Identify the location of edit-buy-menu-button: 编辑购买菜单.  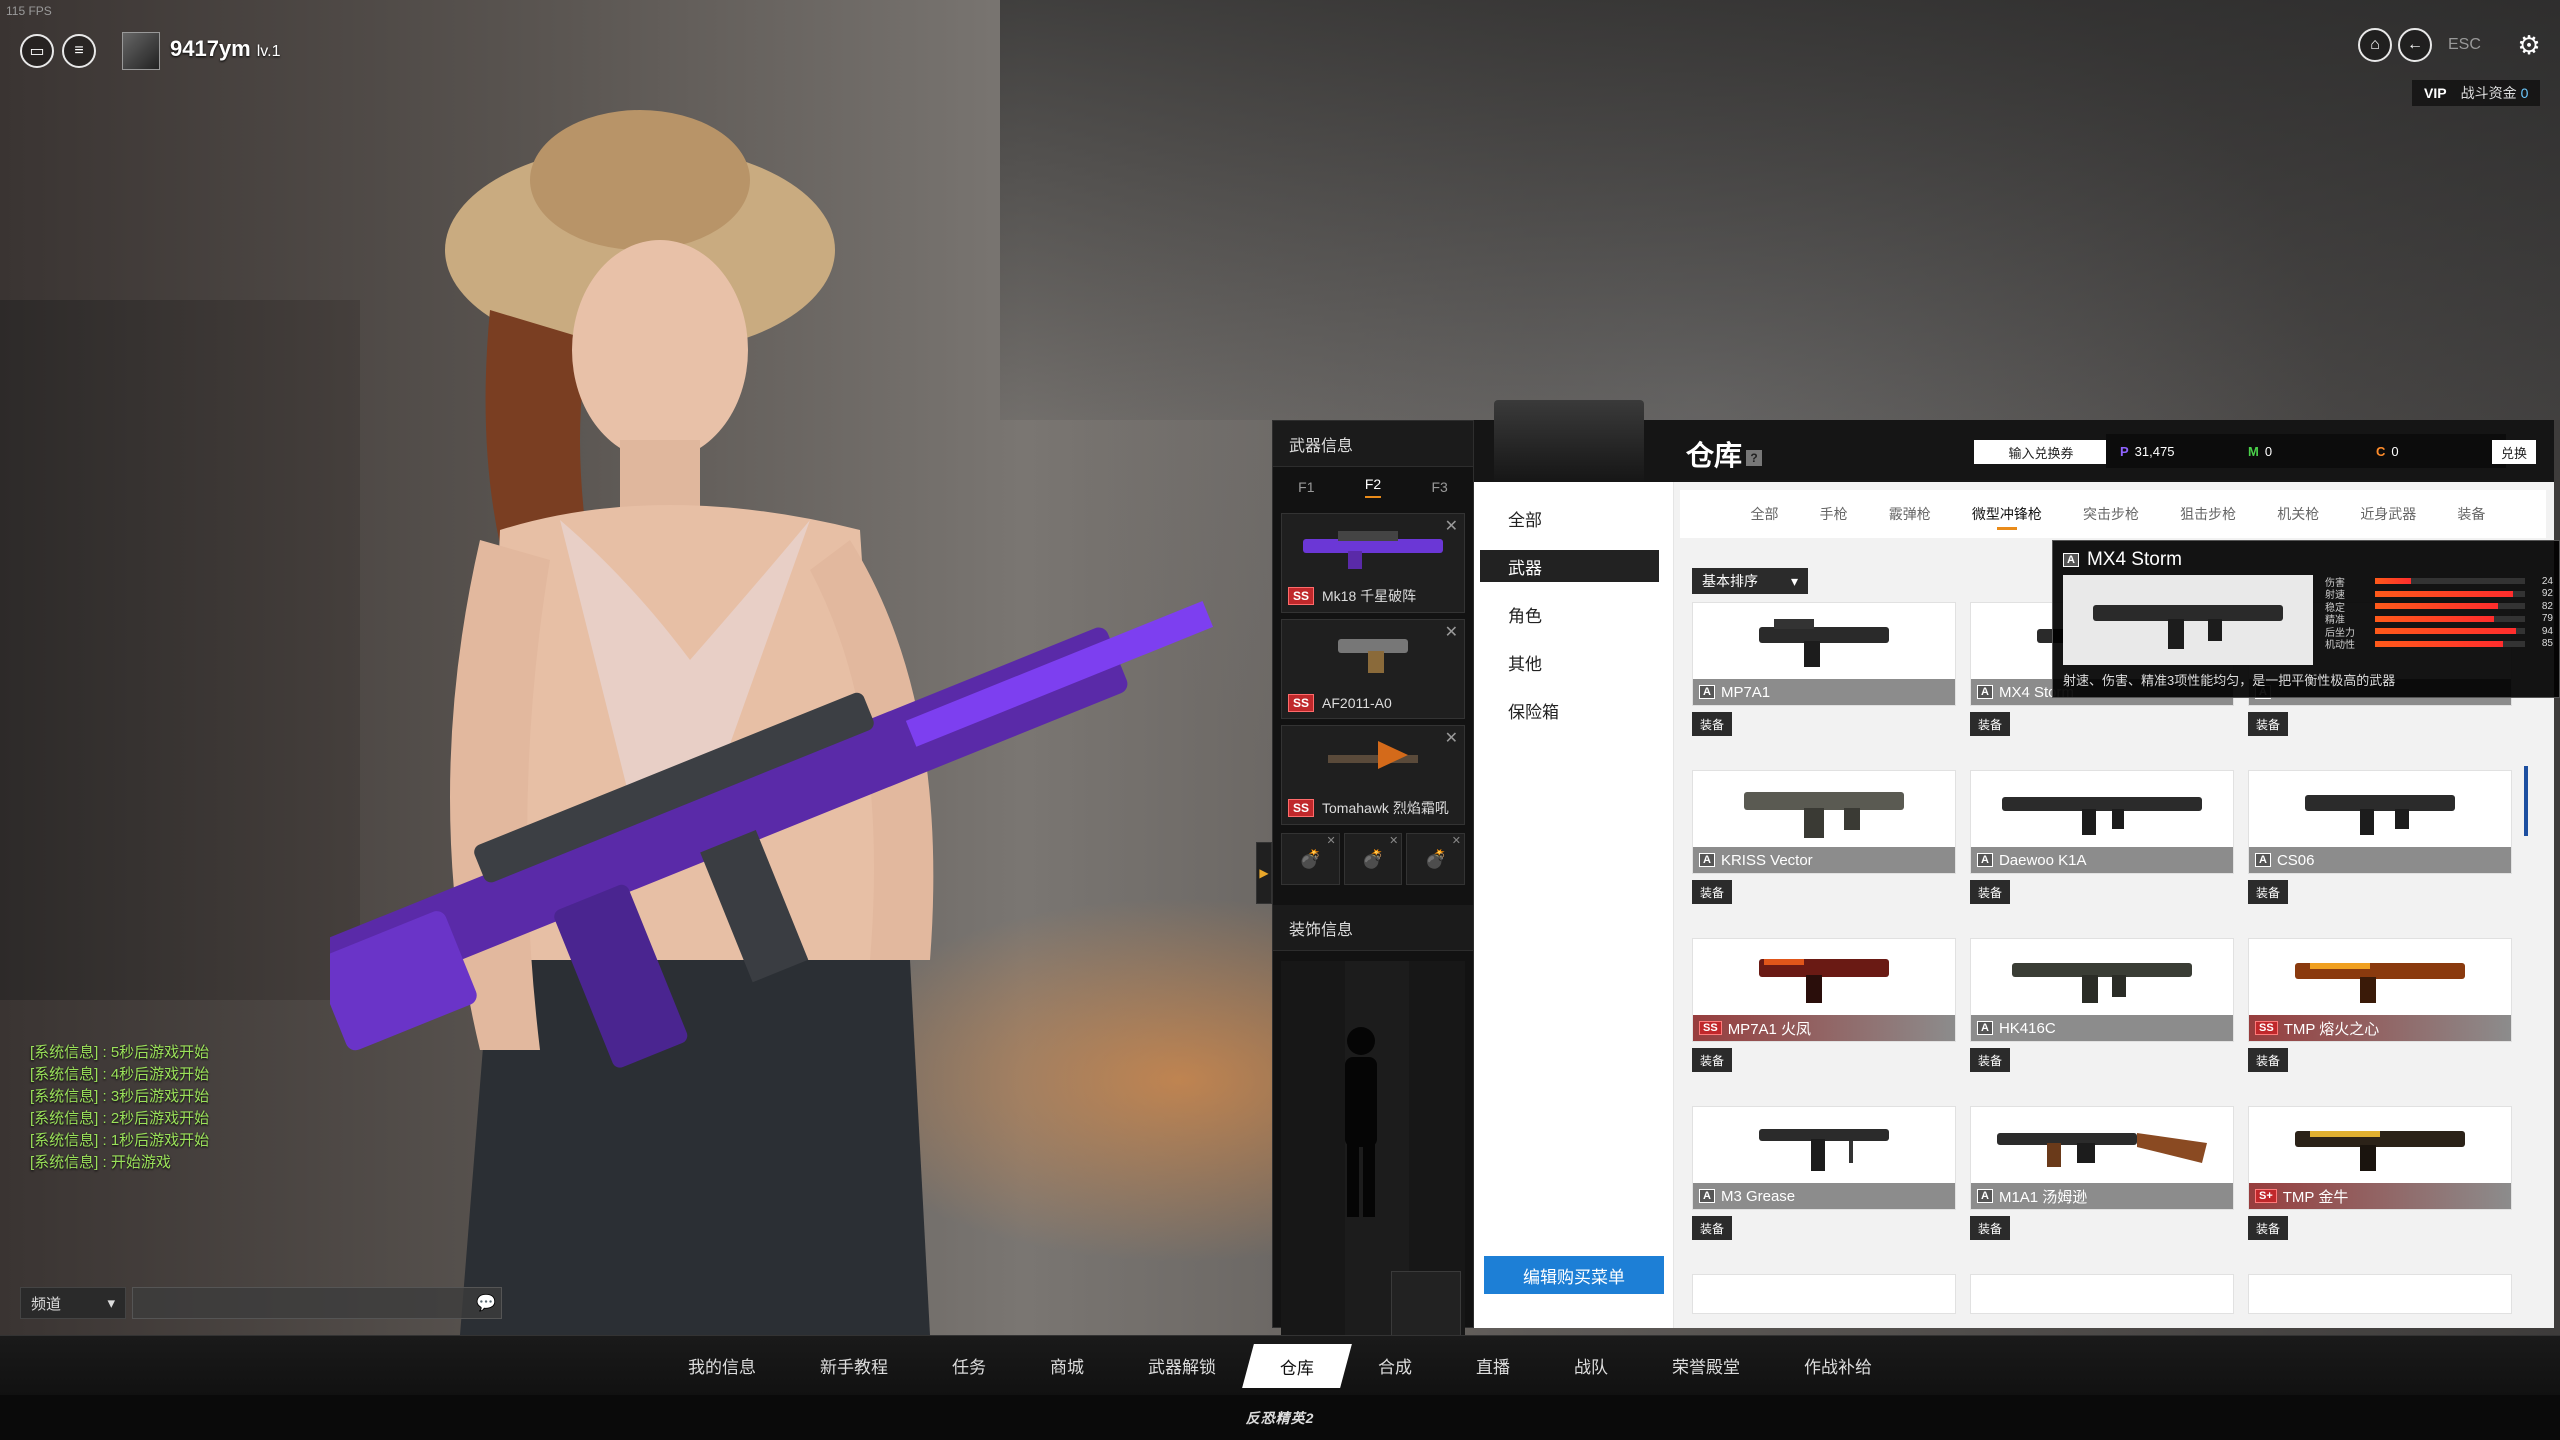
(1574, 1275).